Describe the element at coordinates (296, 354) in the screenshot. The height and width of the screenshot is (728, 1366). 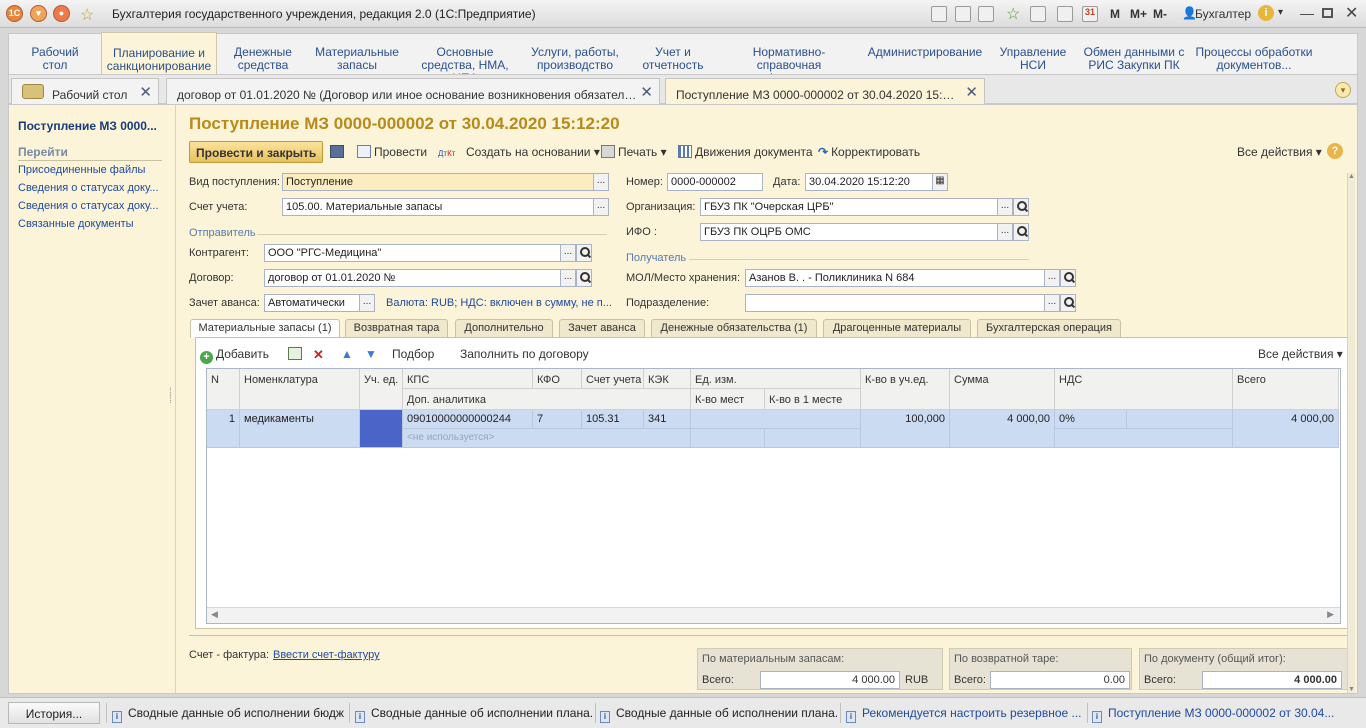
I see `copy-row-button` at that location.